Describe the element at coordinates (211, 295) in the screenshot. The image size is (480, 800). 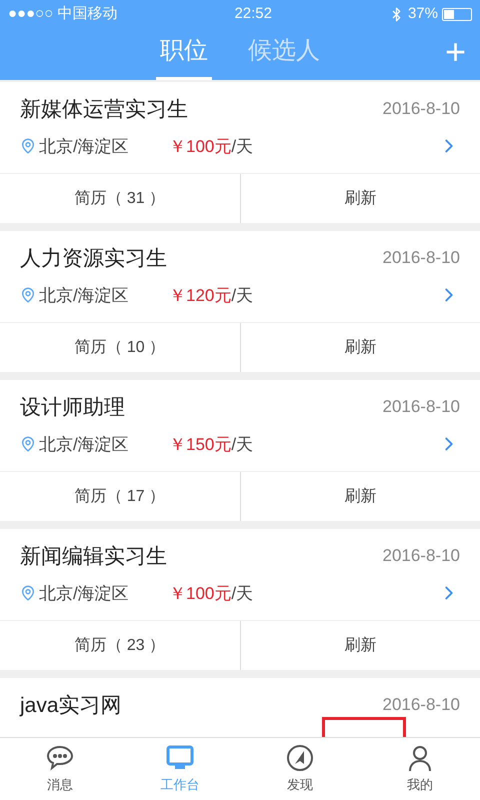
I see `salary-text: ￥120元/天` at that location.